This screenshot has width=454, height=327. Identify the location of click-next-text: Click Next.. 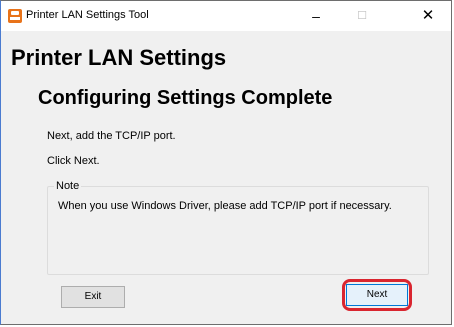
(73, 161).